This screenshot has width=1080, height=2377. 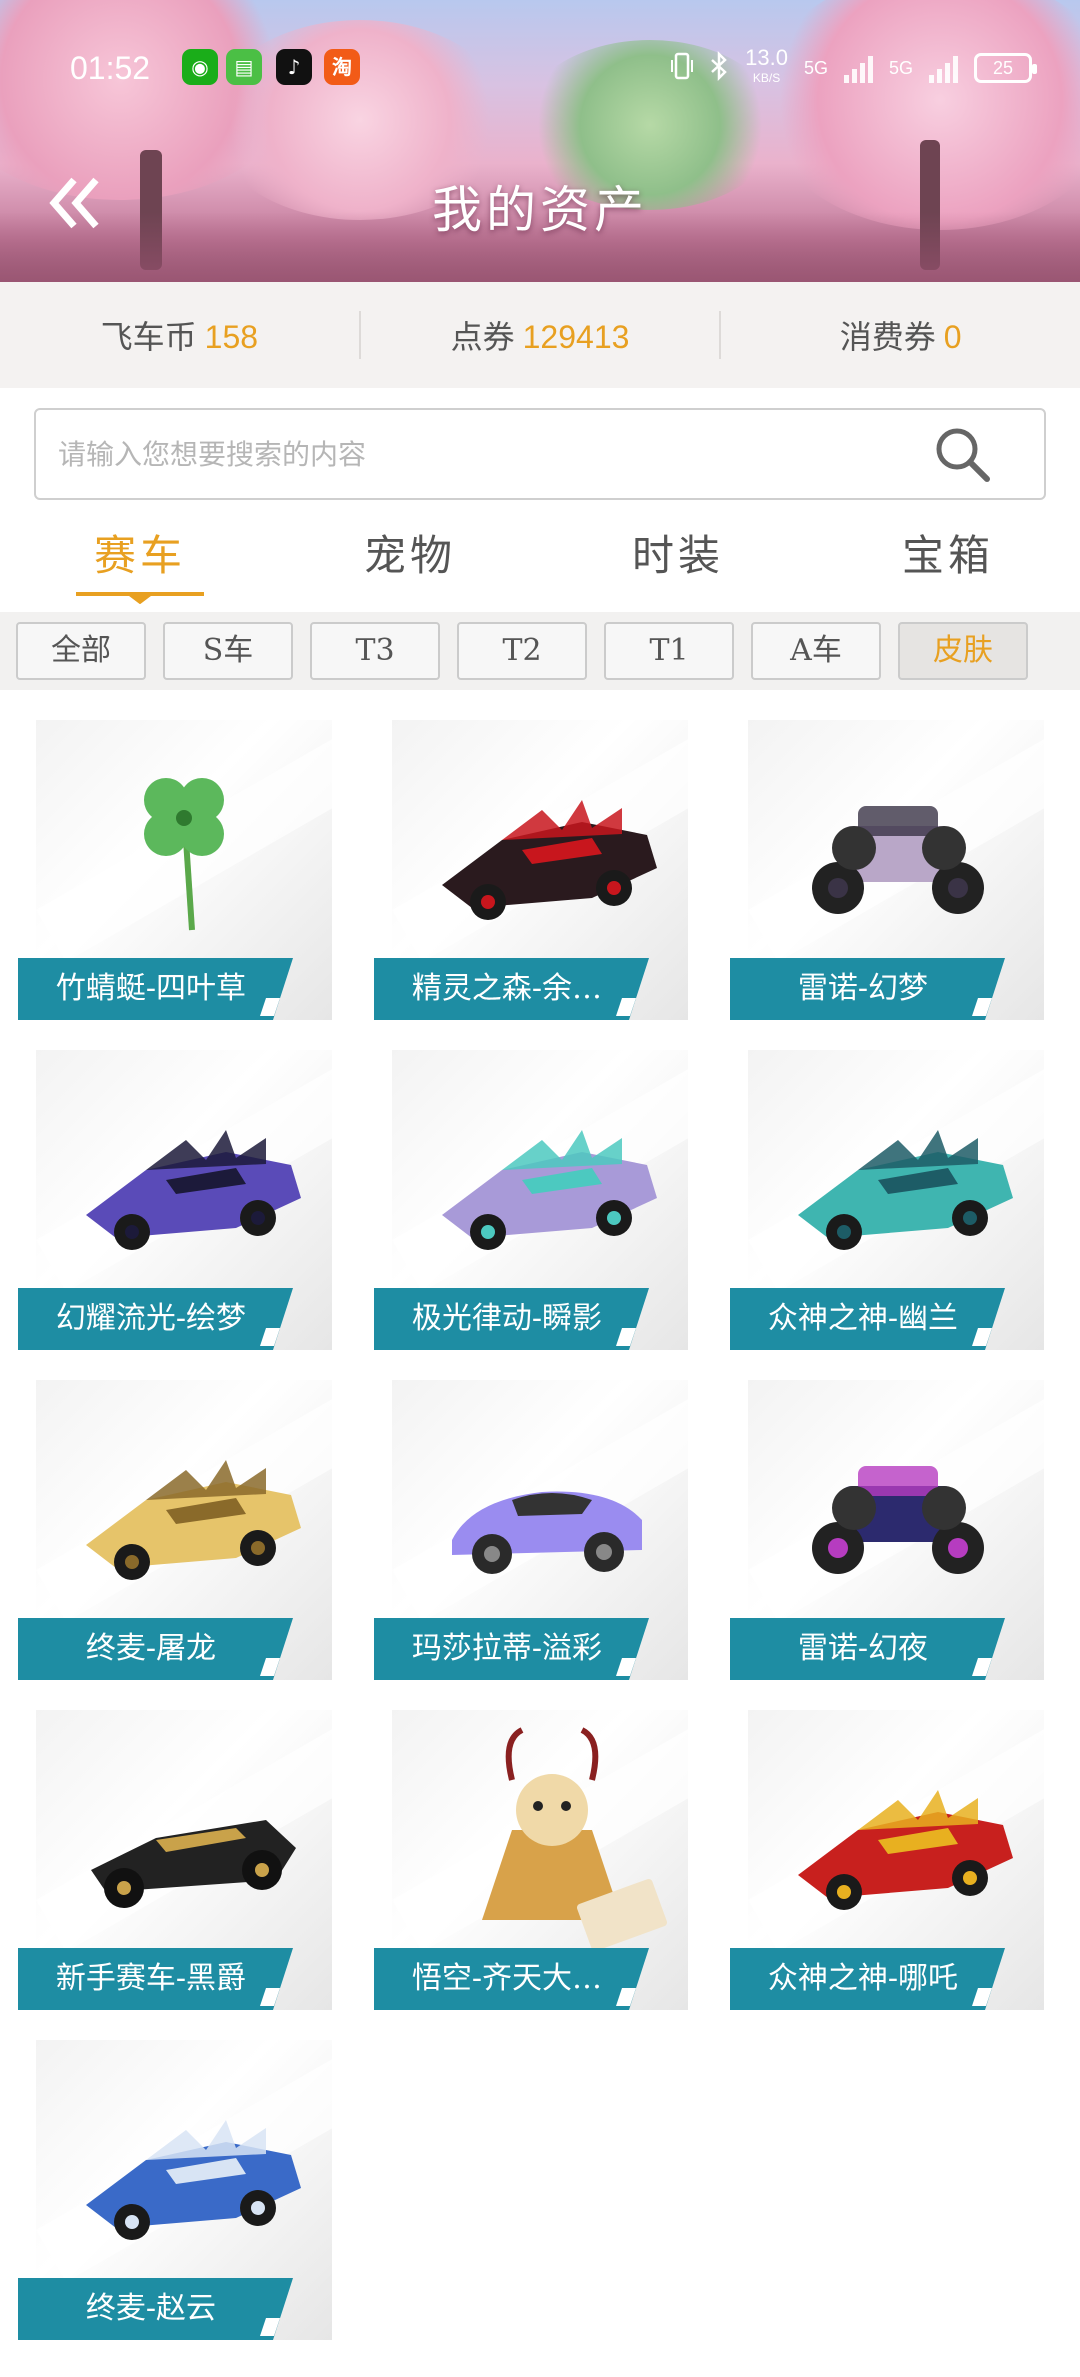 I want to click on item-name: 玛莎拉蒂-溢彩, so click(x=507, y=1648).